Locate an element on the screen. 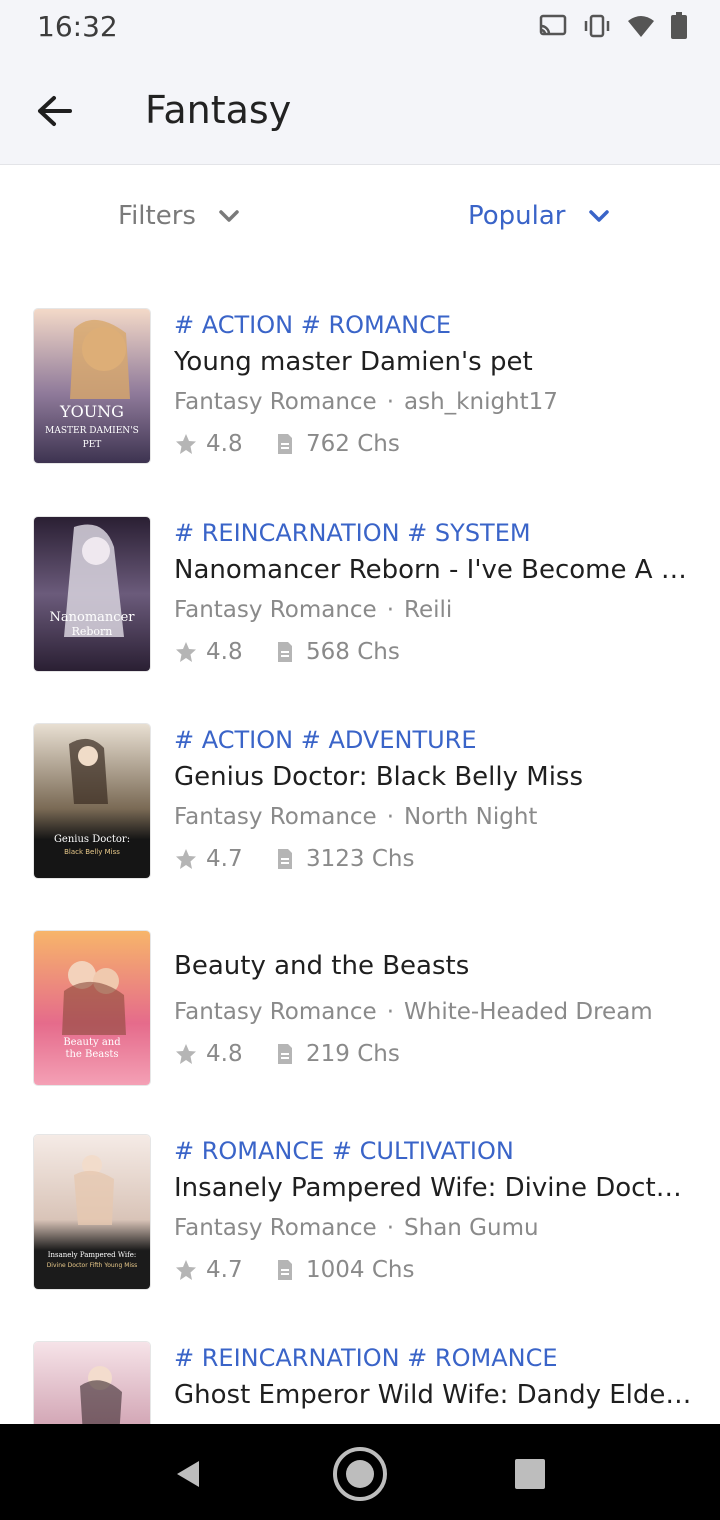  book-author: Shan Gumu is located at coordinates (471, 1228).